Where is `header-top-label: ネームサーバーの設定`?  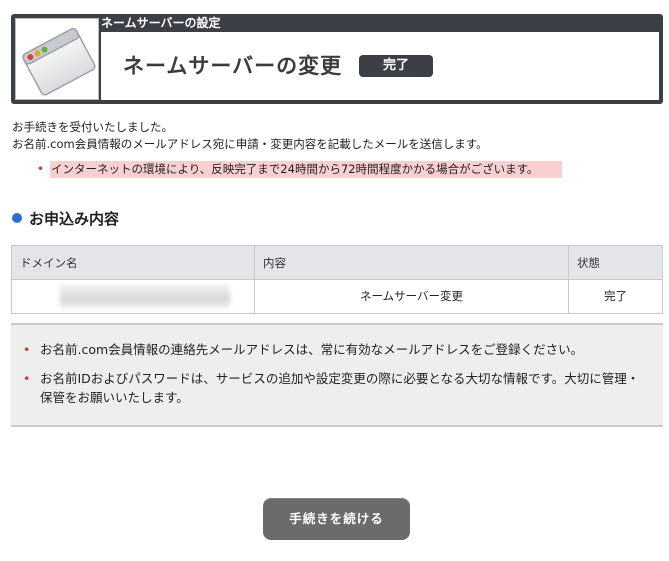
header-top-label: ネームサーバーの設定 is located at coordinates (161, 23).